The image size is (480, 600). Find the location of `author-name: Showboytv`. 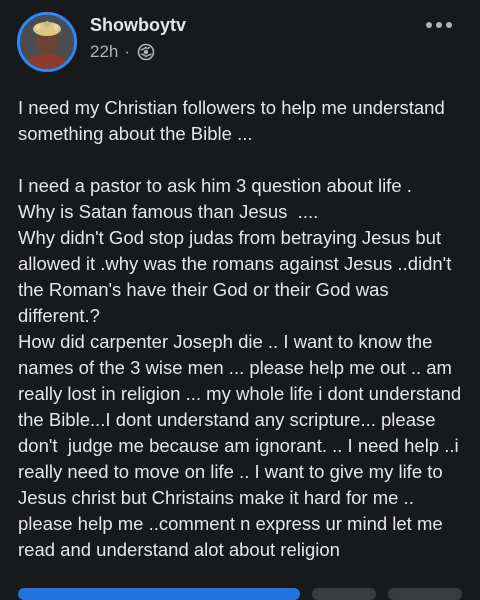

author-name: Showboytv is located at coordinates (138, 25).